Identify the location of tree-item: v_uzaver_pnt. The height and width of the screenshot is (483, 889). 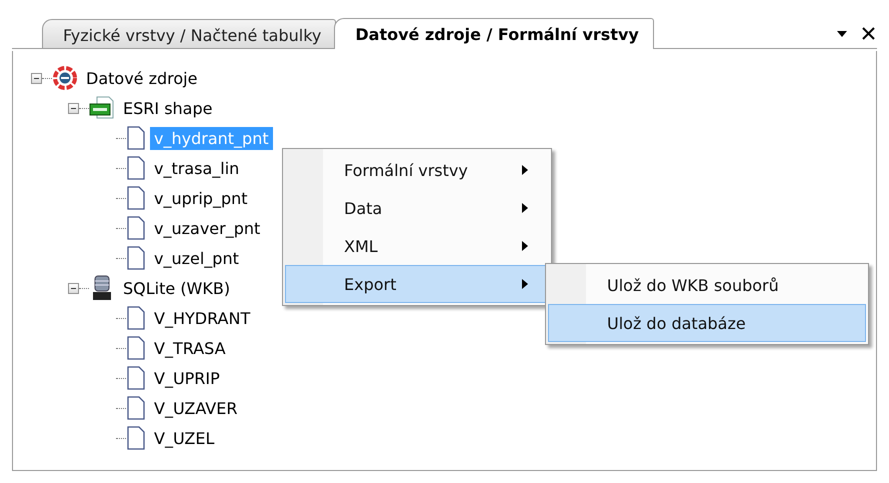
(207, 228).